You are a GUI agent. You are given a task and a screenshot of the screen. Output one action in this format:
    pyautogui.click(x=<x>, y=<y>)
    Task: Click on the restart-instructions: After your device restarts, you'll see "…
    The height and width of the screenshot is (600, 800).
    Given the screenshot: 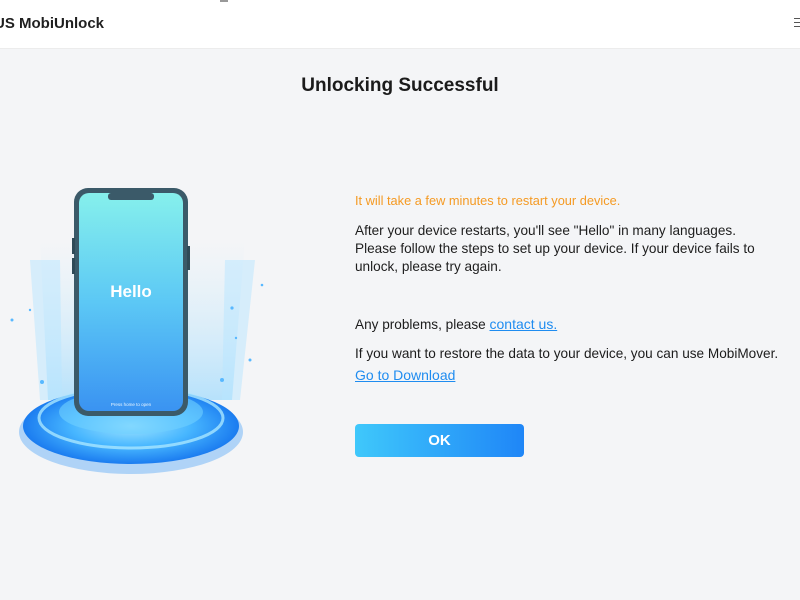 What is the action you would take?
    pyautogui.click(x=555, y=248)
    